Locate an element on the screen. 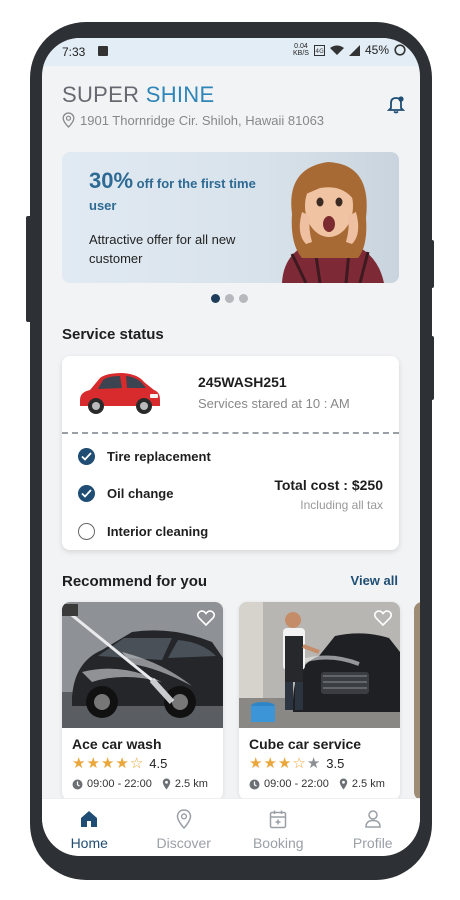  status-time: 7:33 is located at coordinates (74, 52).